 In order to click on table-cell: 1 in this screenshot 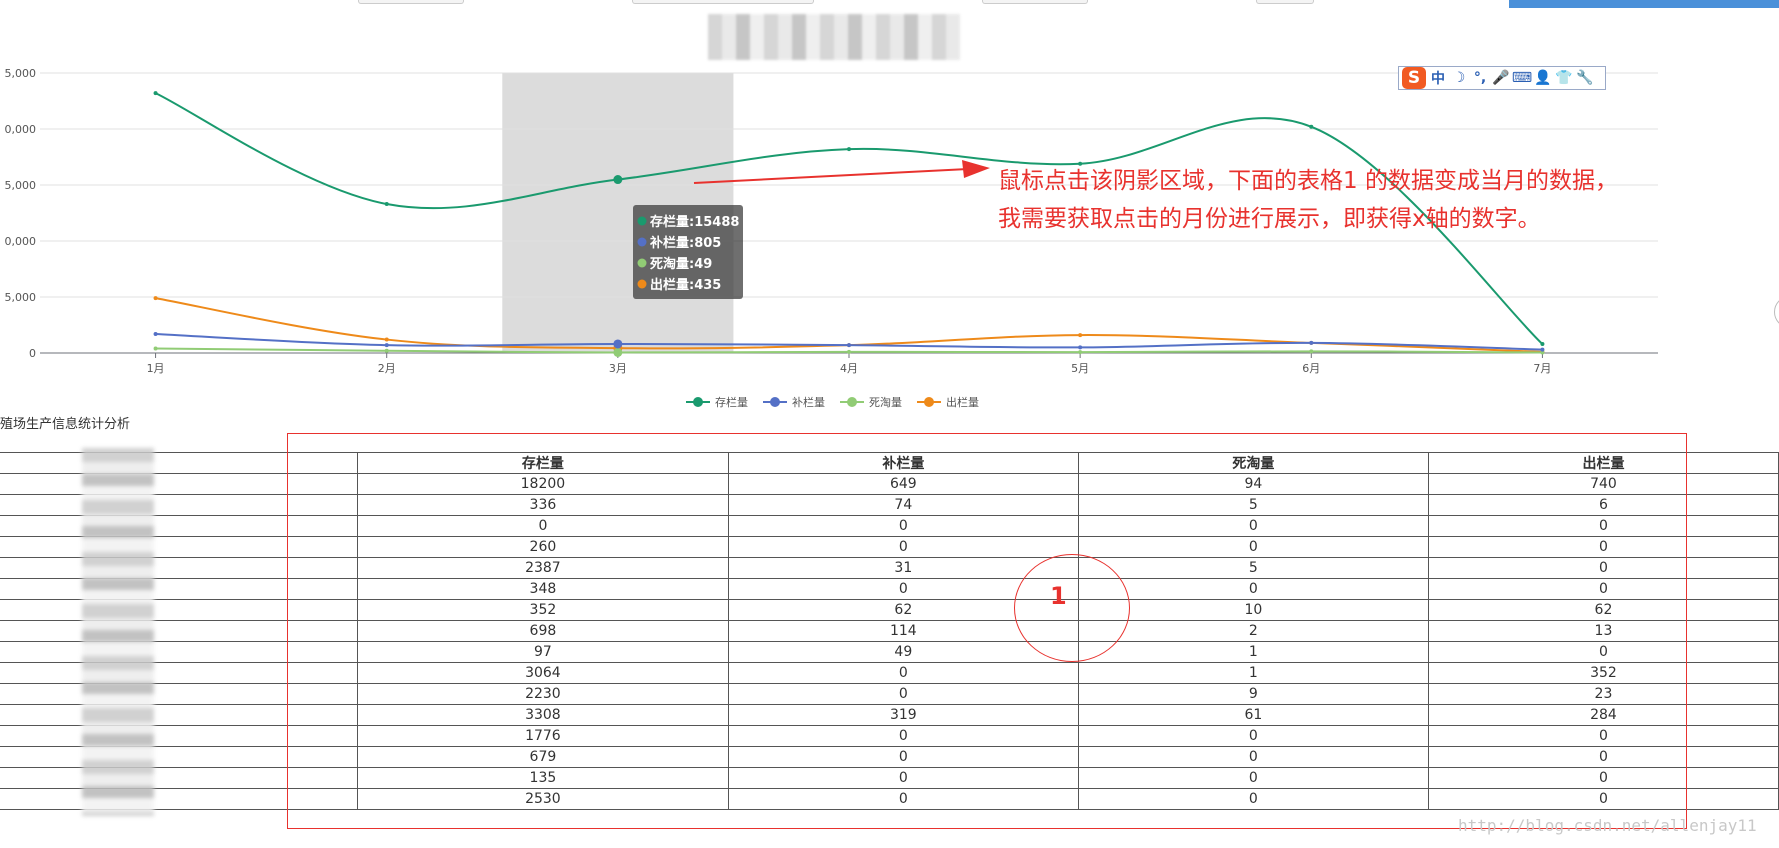, I will do `click(1253, 652)`.